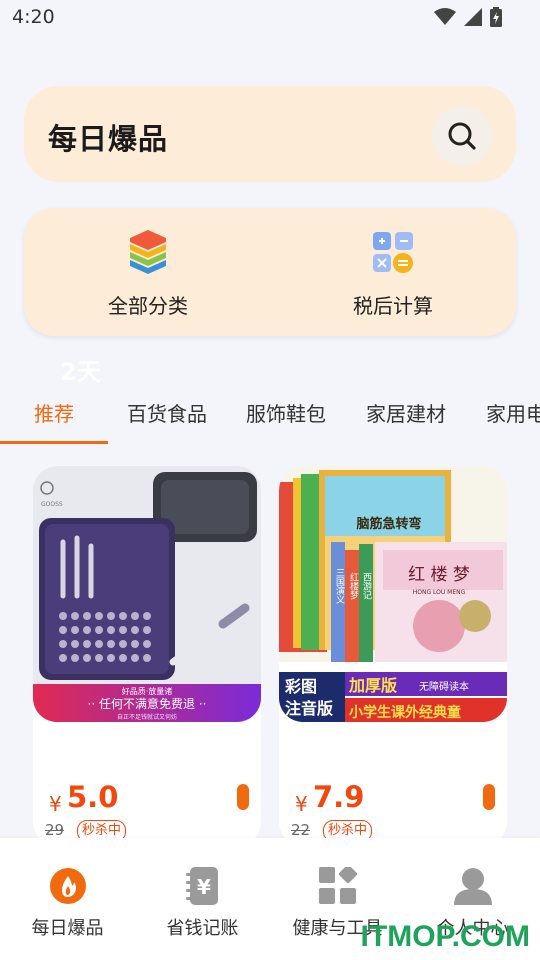 The image size is (540, 960). Describe the element at coordinates (393, 274) in the screenshot. I see `tool-tax-calculator: 税后计算` at that location.